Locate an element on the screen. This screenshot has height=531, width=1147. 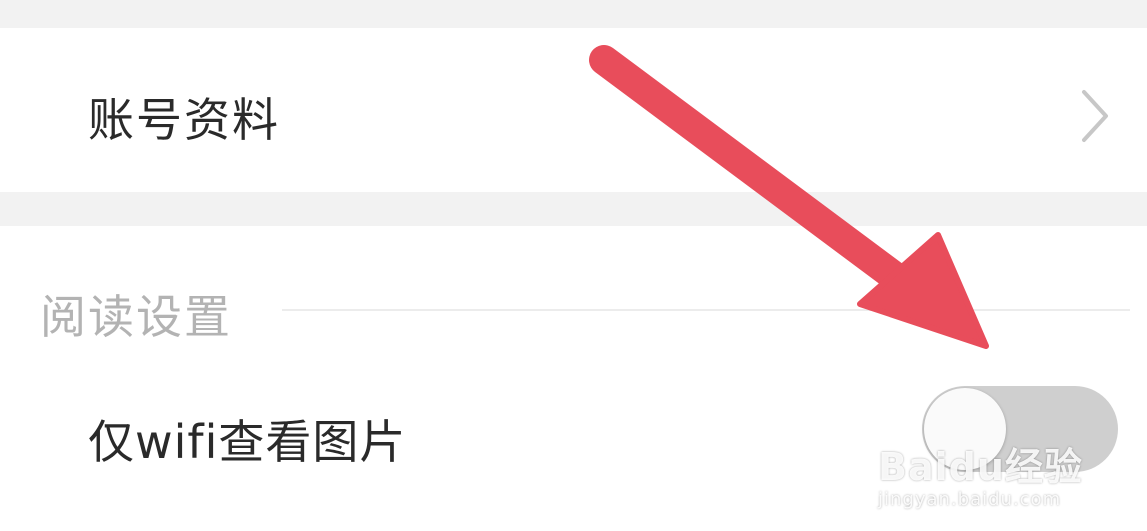
section-divider is located at coordinates (706, 310).